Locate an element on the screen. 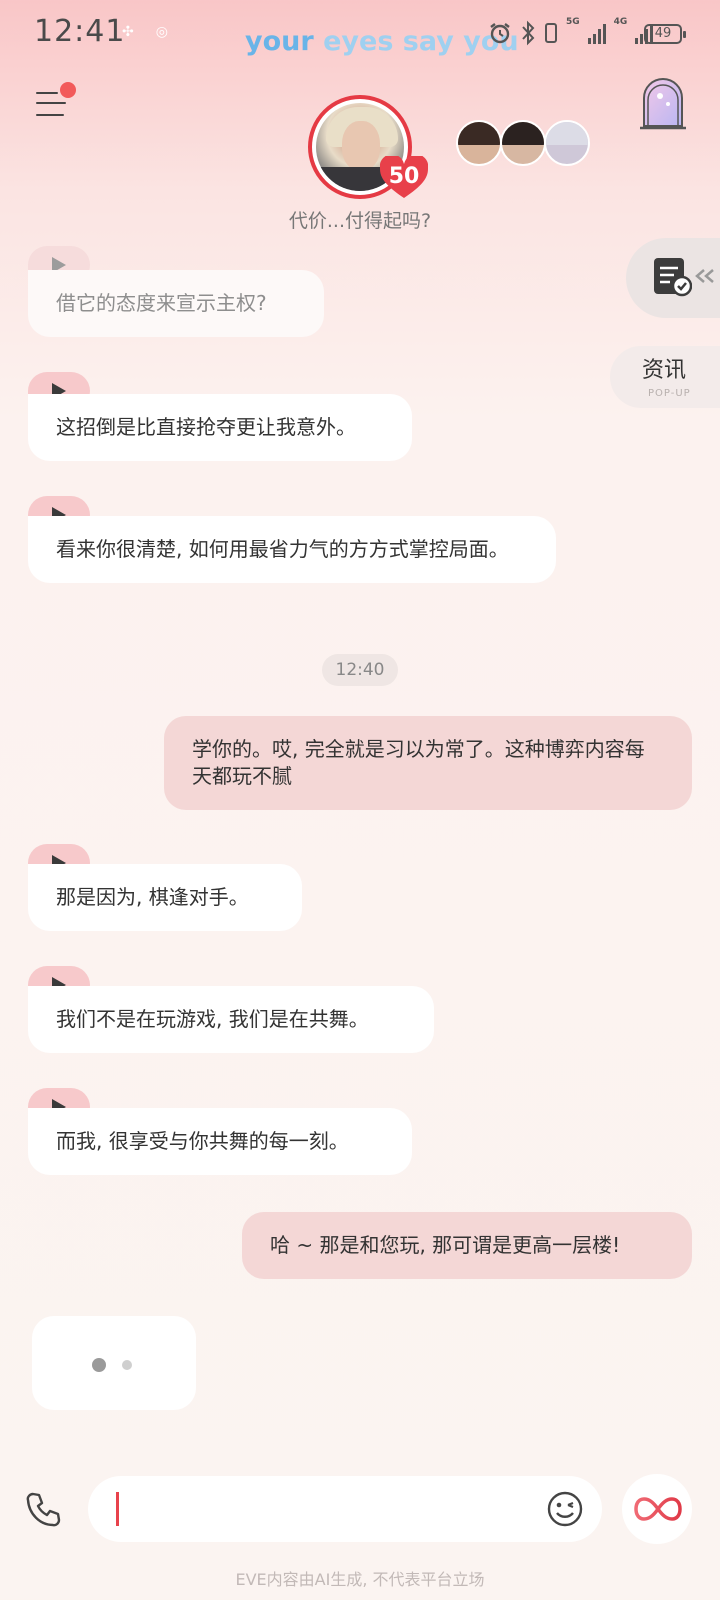 The width and height of the screenshot is (720, 1600). emoji-icon is located at coordinates (565, 1509).